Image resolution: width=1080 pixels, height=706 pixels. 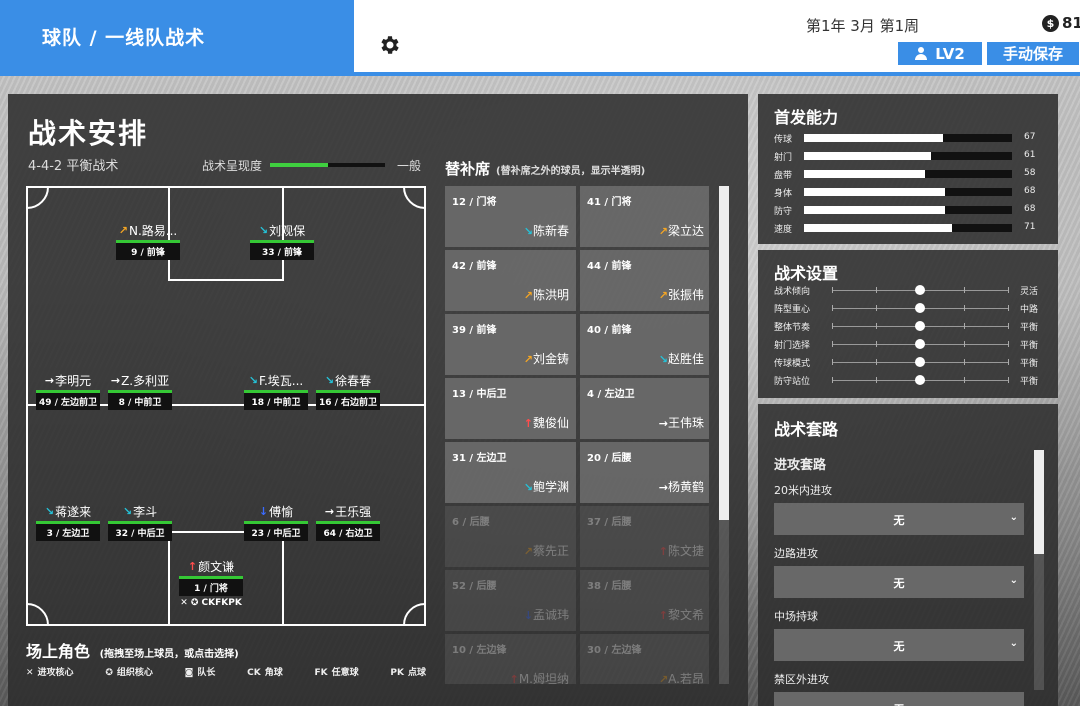 I want to click on player-marker-gk: ↑ 颜文谦 1 / 门将 ✕ ✪ CKFKPK, so click(x=211, y=583).